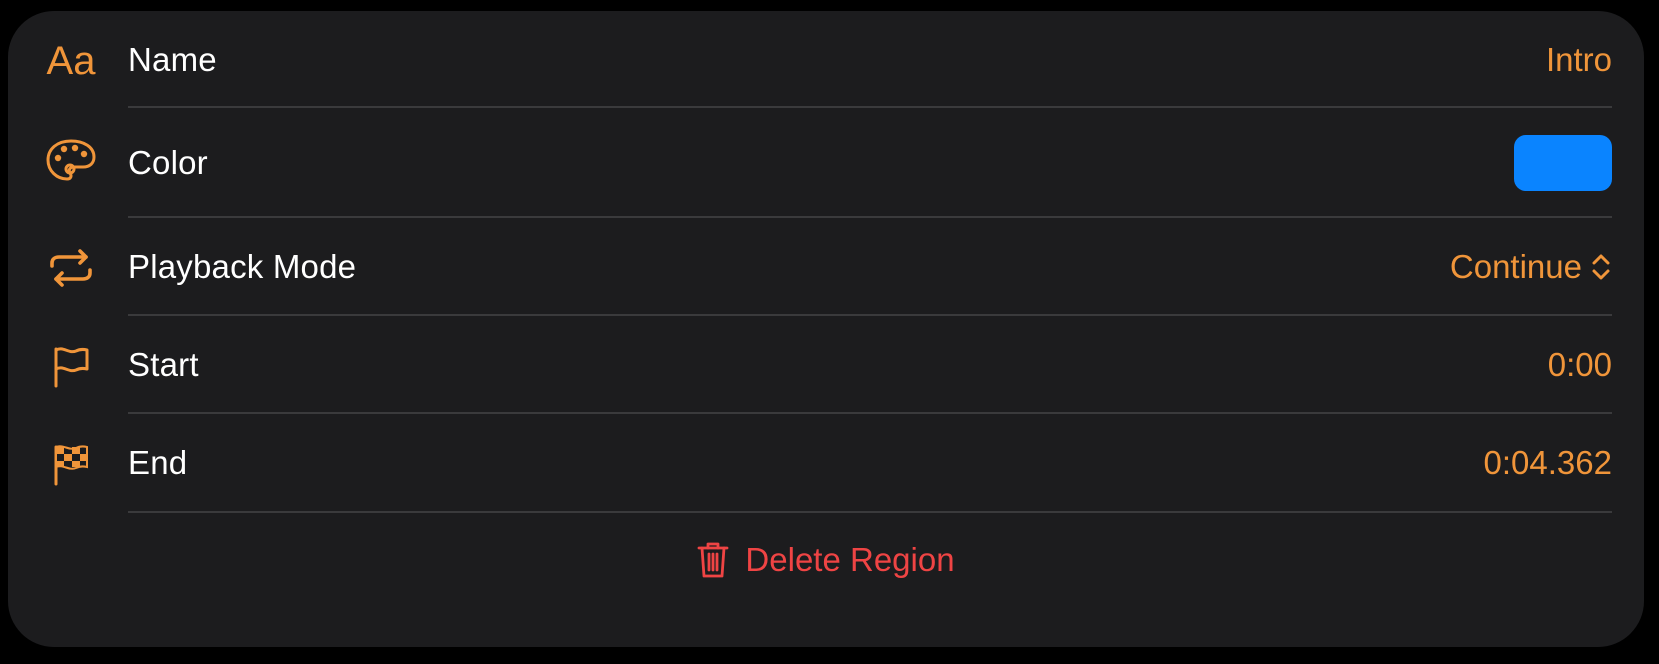 The height and width of the screenshot is (664, 1659). I want to click on playback-mode-picker: Continue, so click(1531, 267).